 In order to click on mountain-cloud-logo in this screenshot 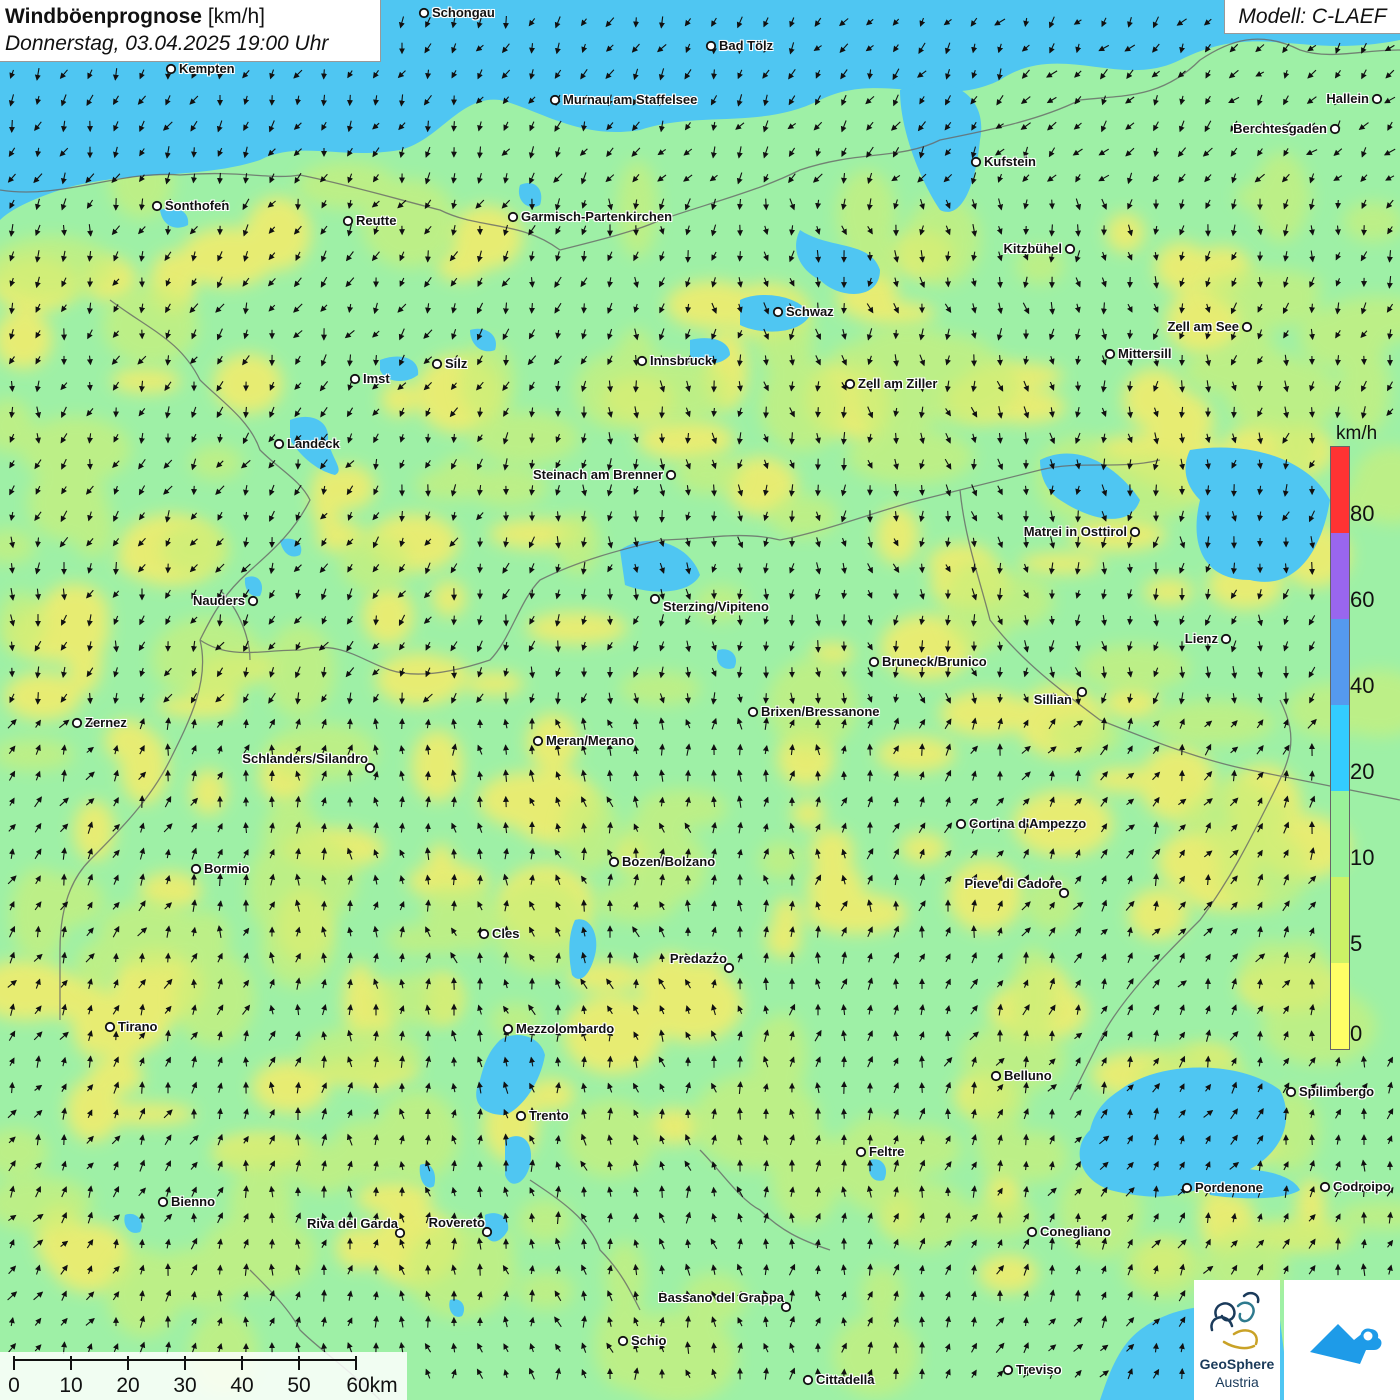, I will do `click(1342, 1340)`.